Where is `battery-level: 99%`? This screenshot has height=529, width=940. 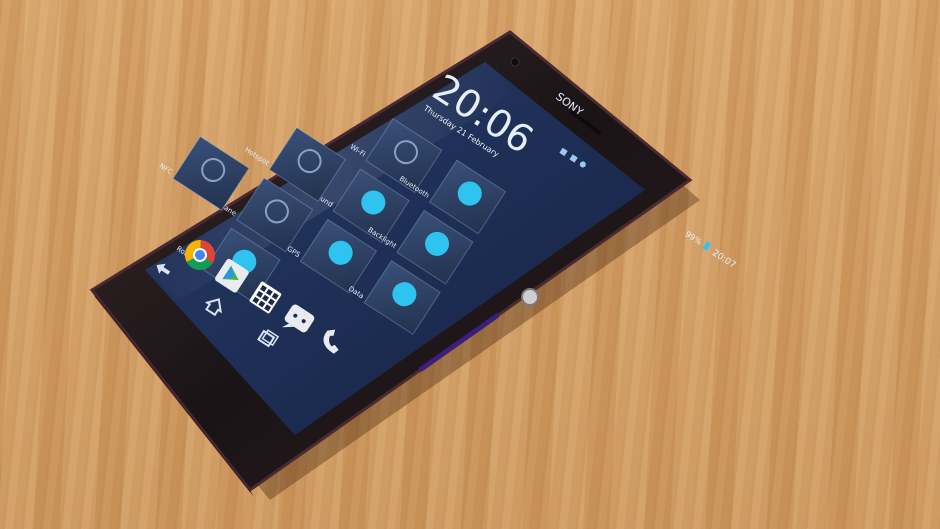 battery-level: 99% is located at coordinates (694, 237).